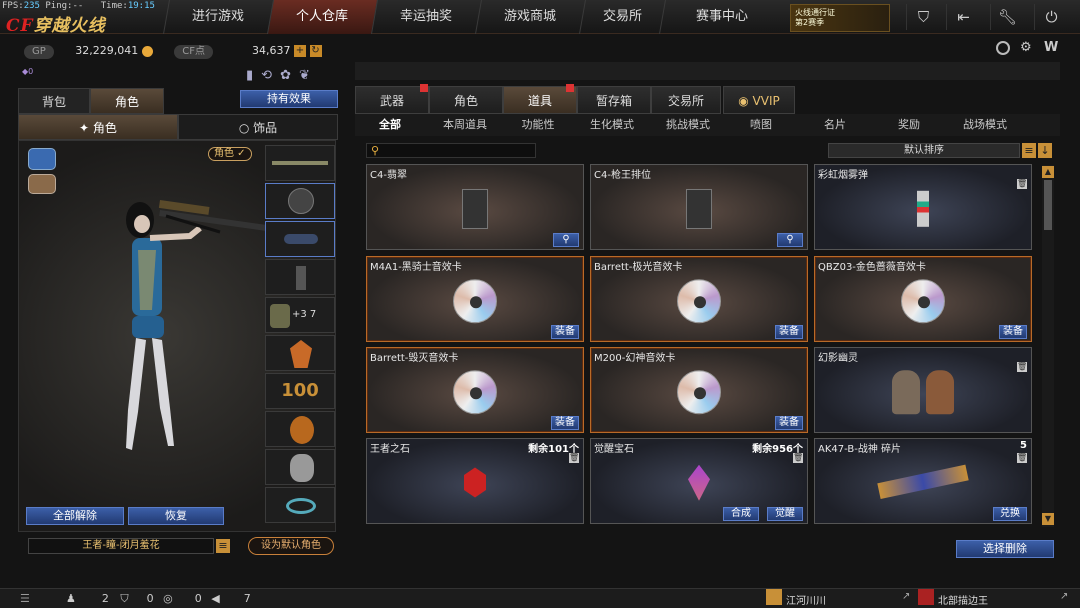 Image resolution: width=1080 pixels, height=608 pixels. Describe the element at coordinates (253, 75) in the screenshot. I see `chart-icon: ▮` at that location.